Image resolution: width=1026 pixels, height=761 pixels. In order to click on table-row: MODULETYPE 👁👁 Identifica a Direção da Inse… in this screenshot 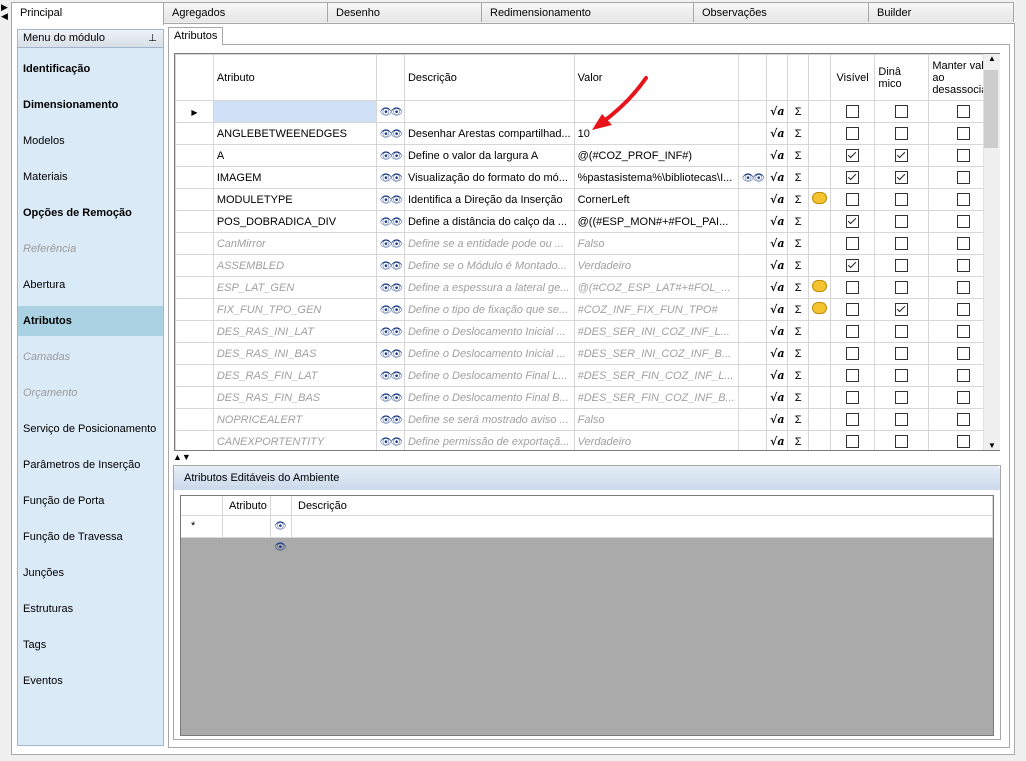, I will do `click(587, 199)`.